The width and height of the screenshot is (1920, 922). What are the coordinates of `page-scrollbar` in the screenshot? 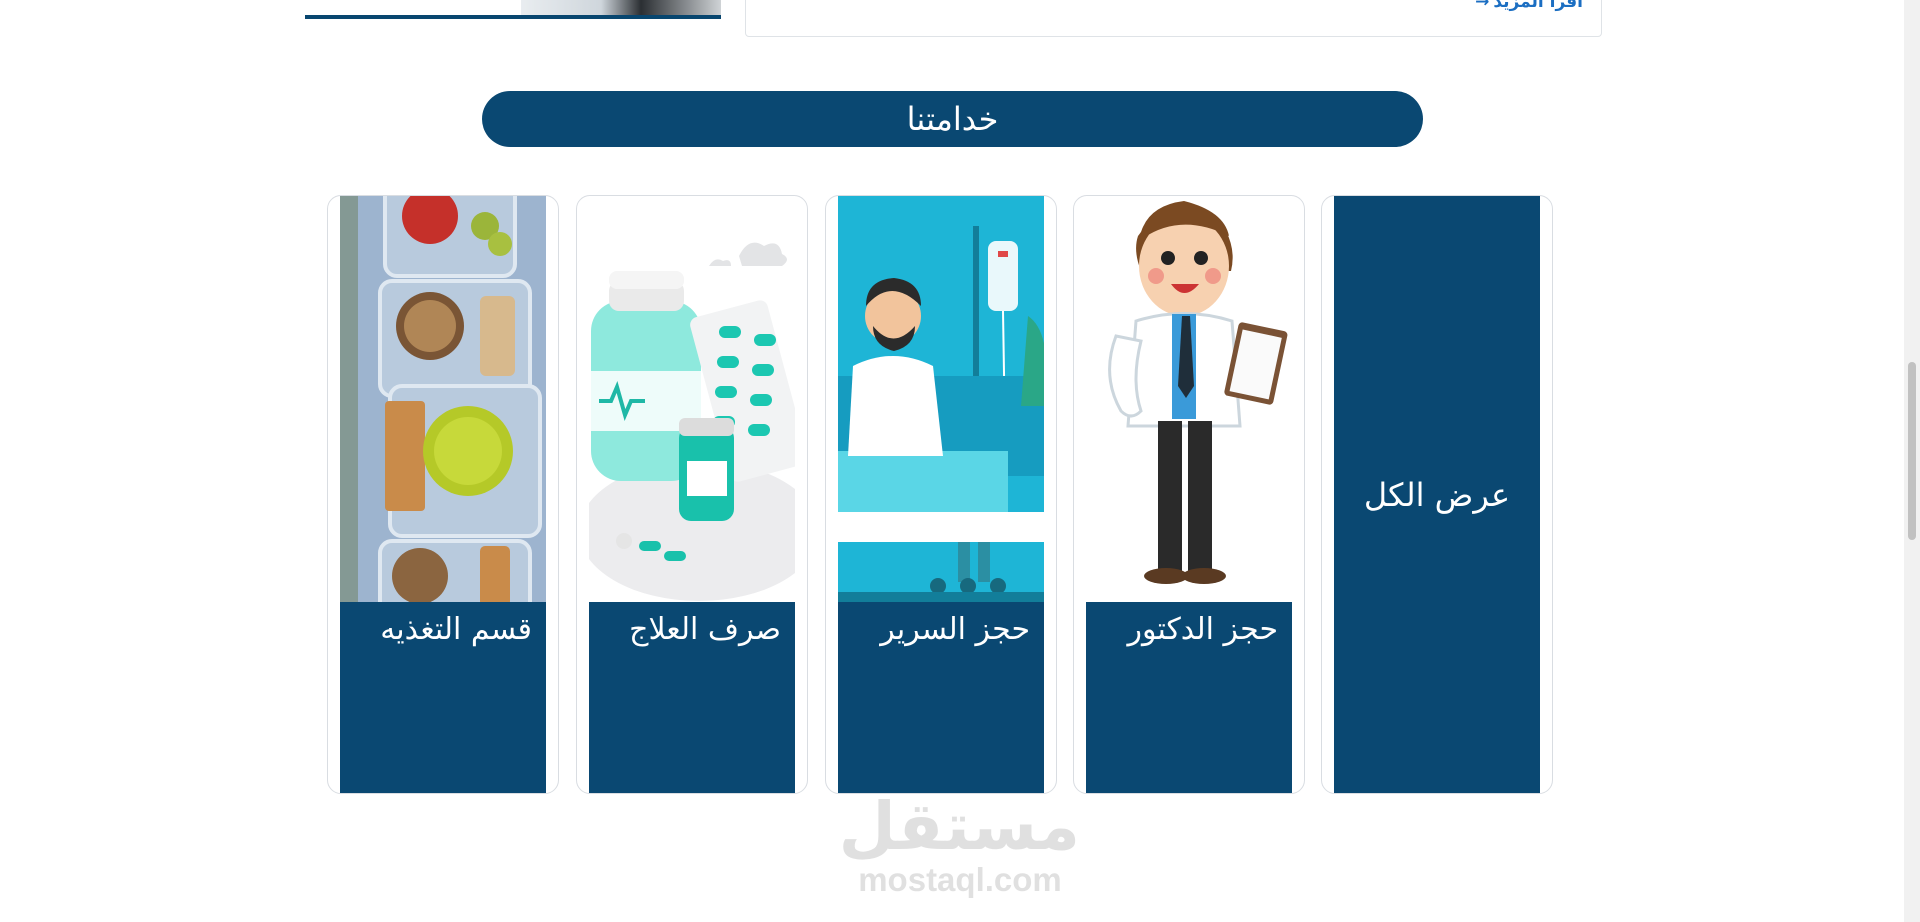 It's located at (1912, 461).